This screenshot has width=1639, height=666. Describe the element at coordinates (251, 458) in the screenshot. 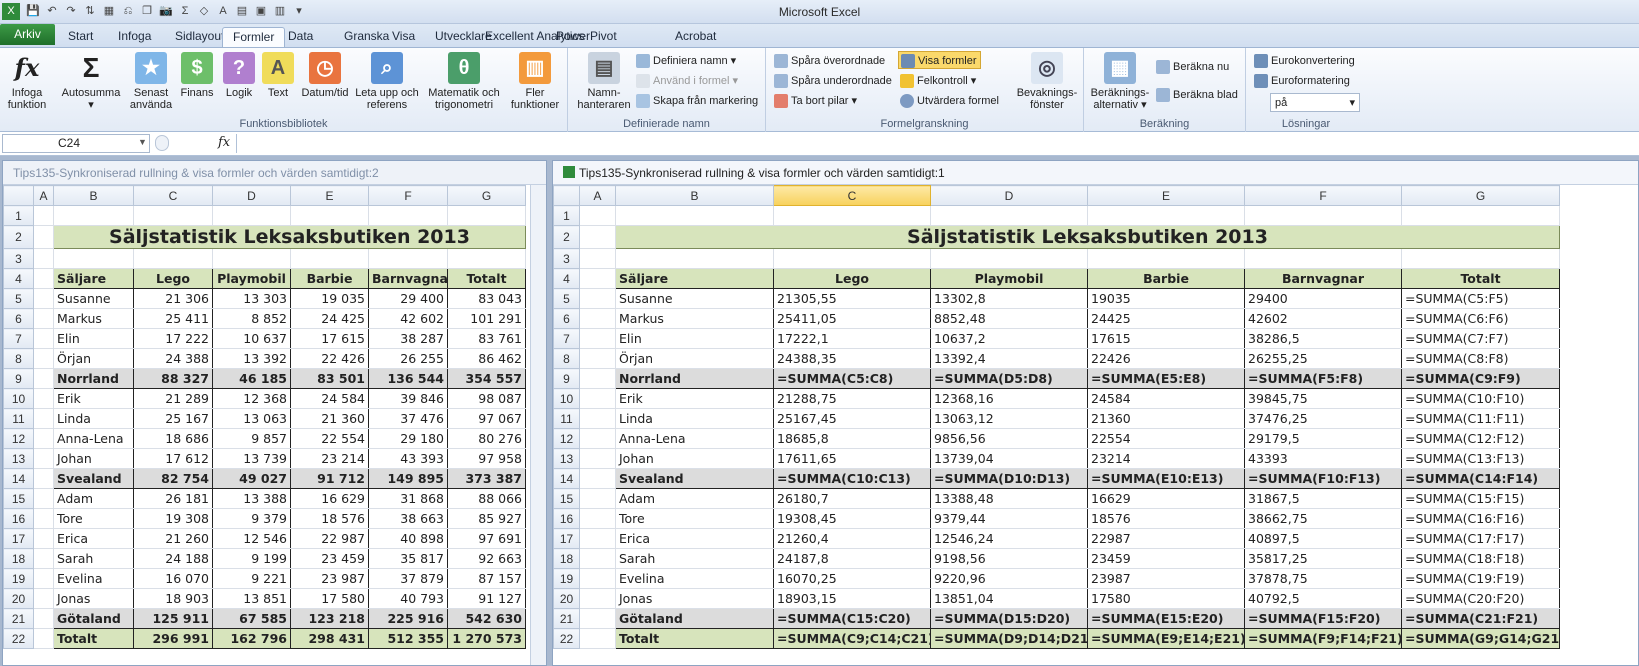

I see `cell: 13 739` at that location.